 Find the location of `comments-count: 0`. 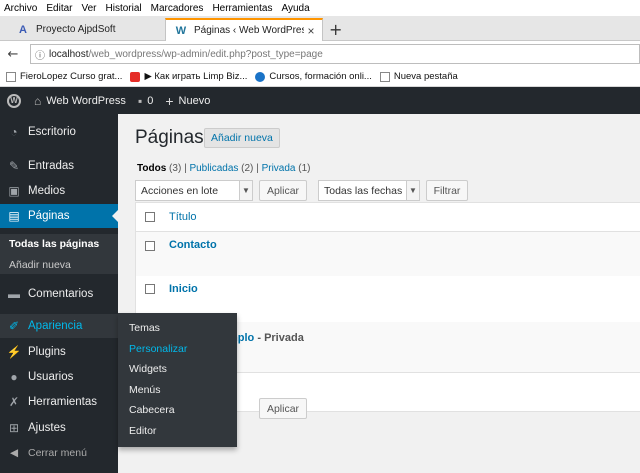

comments-count: 0 is located at coordinates (150, 100).